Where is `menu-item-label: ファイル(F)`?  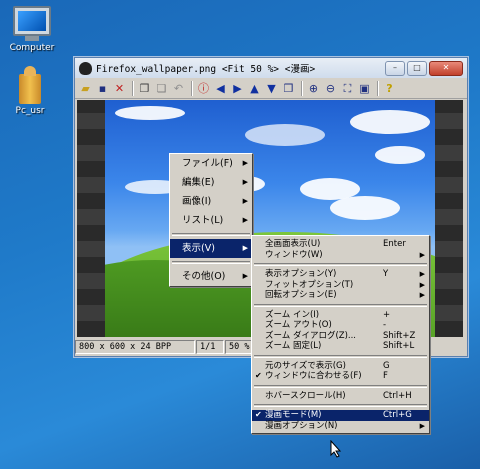 menu-item-label: ファイル(F) is located at coordinates (207, 163).